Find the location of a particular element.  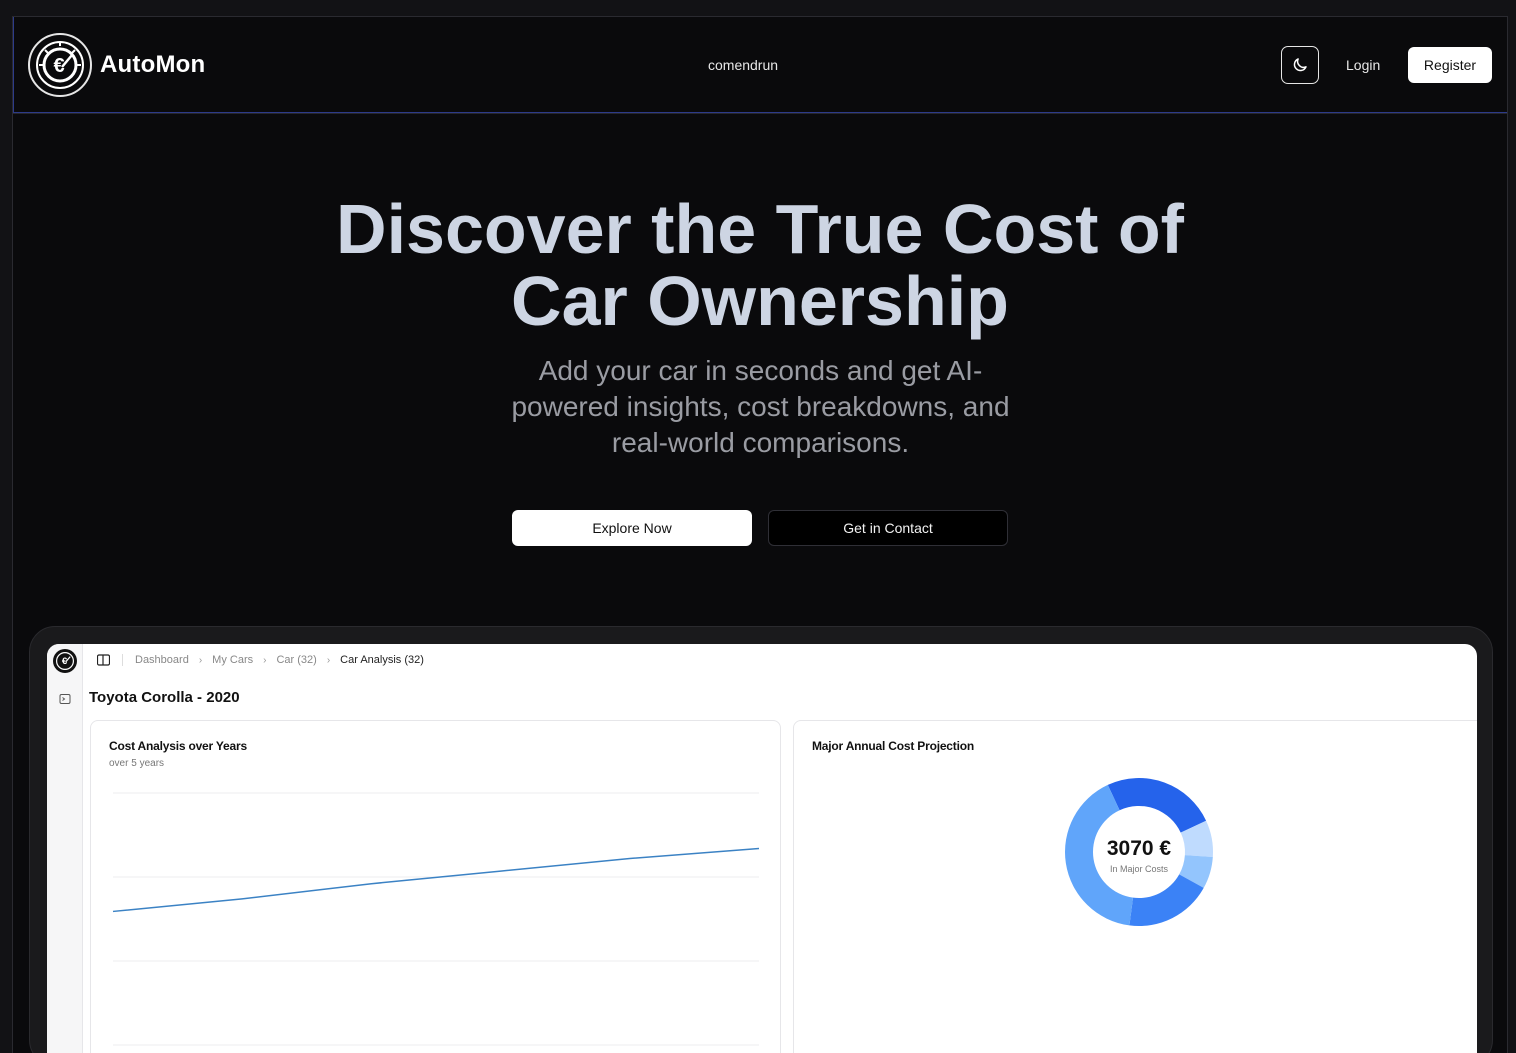

hero-title: Discover the True Cost of Car Ownership is located at coordinates (760, 265).